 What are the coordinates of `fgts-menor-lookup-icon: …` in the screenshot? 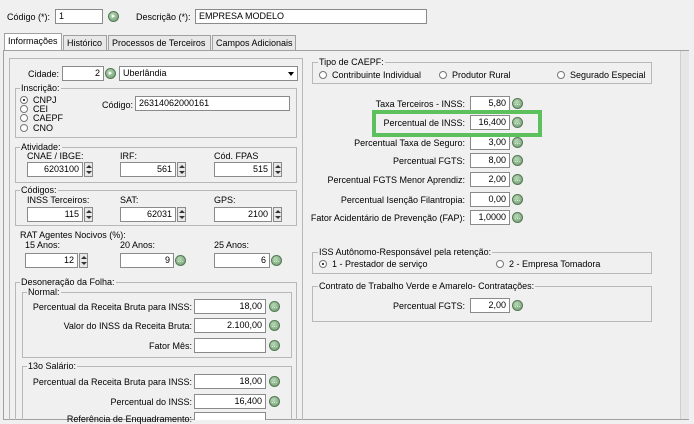 It's located at (517, 179).